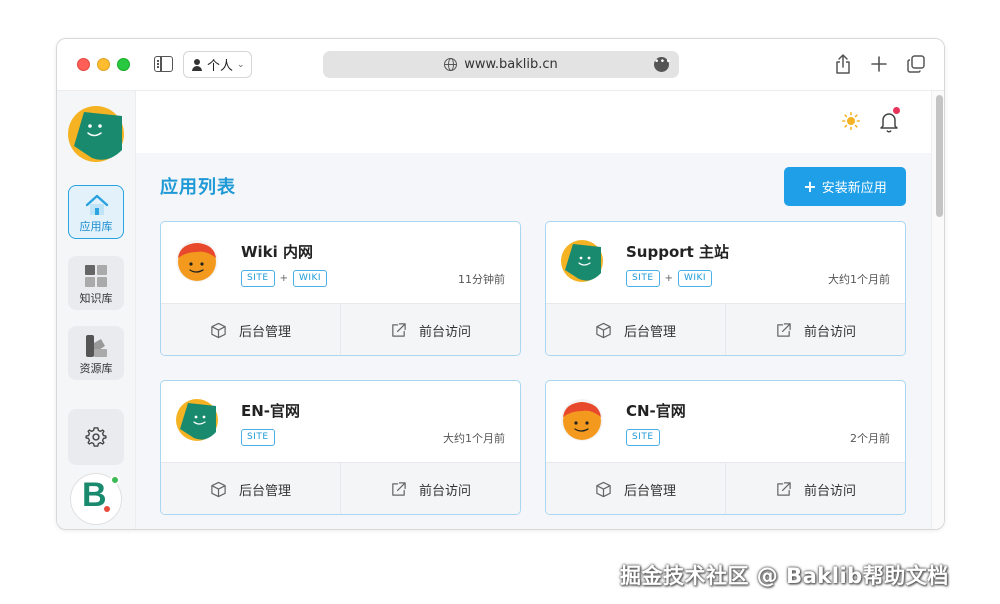  Describe the element at coordinates (96, 346) in the screenshot. I see `resources-icon` at that location.